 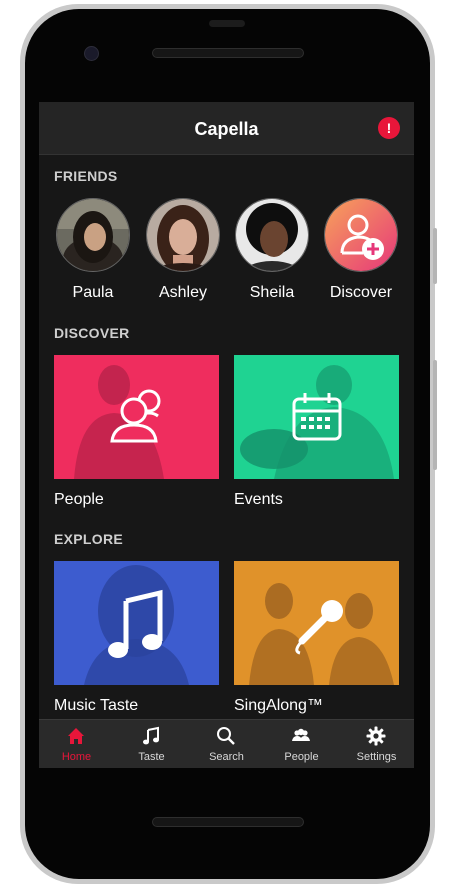 What do you see at coordinates (79, 499) in the screenshot?
I see `tile-label: People` at bounding box center [79, 499].